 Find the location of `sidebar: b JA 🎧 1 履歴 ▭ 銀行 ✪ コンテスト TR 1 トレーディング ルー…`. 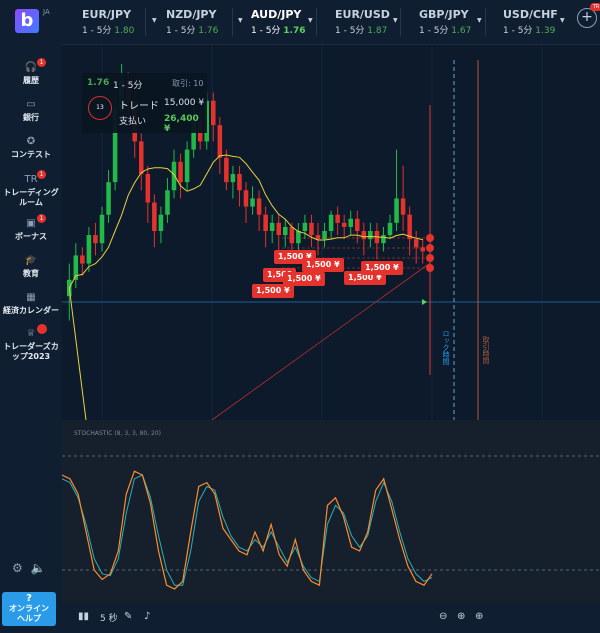

sidebar: b JA 🎧 1 履歴 ▭ 銀行 ✪ コンテスト TR 1 トレーディング ルー… is located at coordinates (31, 316).